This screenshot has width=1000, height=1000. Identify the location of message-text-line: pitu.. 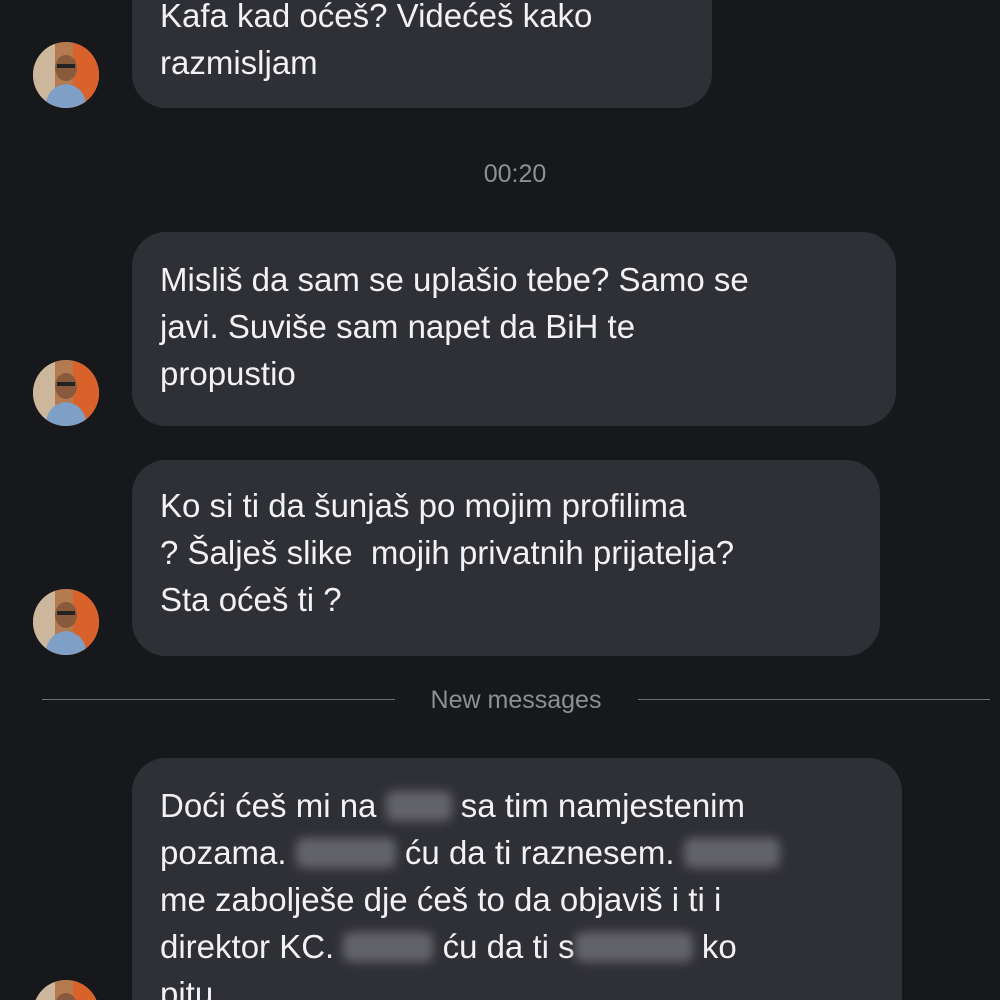
(191, 987).